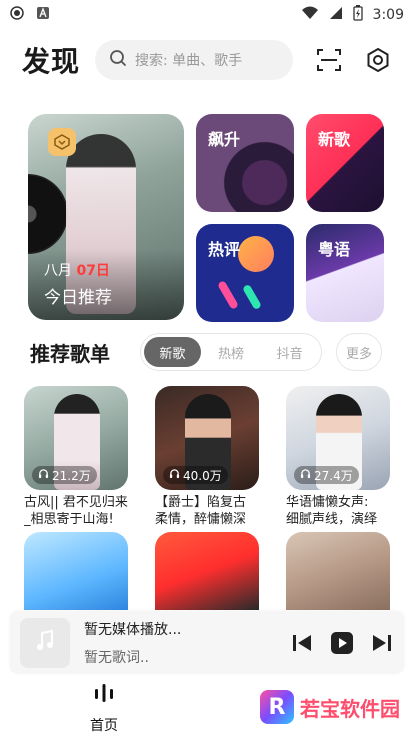 The image size is (414, 736). Describe the element at coordinates (334, 249) in the screenshot. I see `tile-label: 粤语` at that location.